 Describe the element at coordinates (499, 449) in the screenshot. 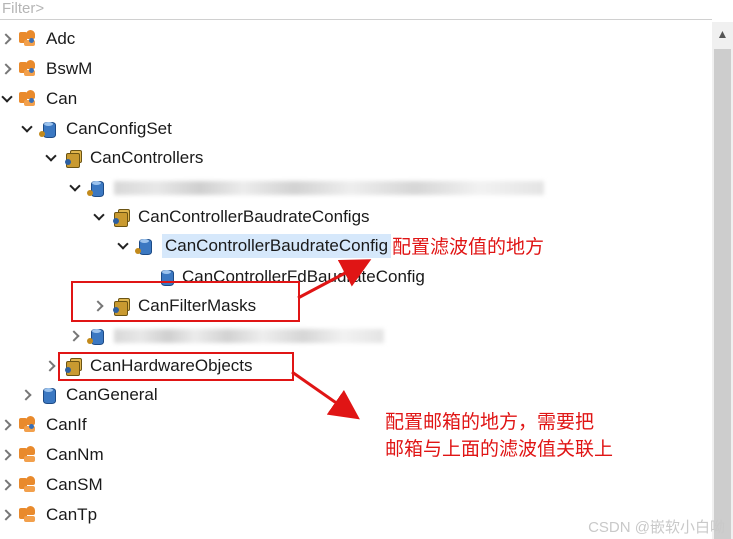

I see `annotation-mailbox-note-2: 邮箱与上面的滤波值关联上` at that location.